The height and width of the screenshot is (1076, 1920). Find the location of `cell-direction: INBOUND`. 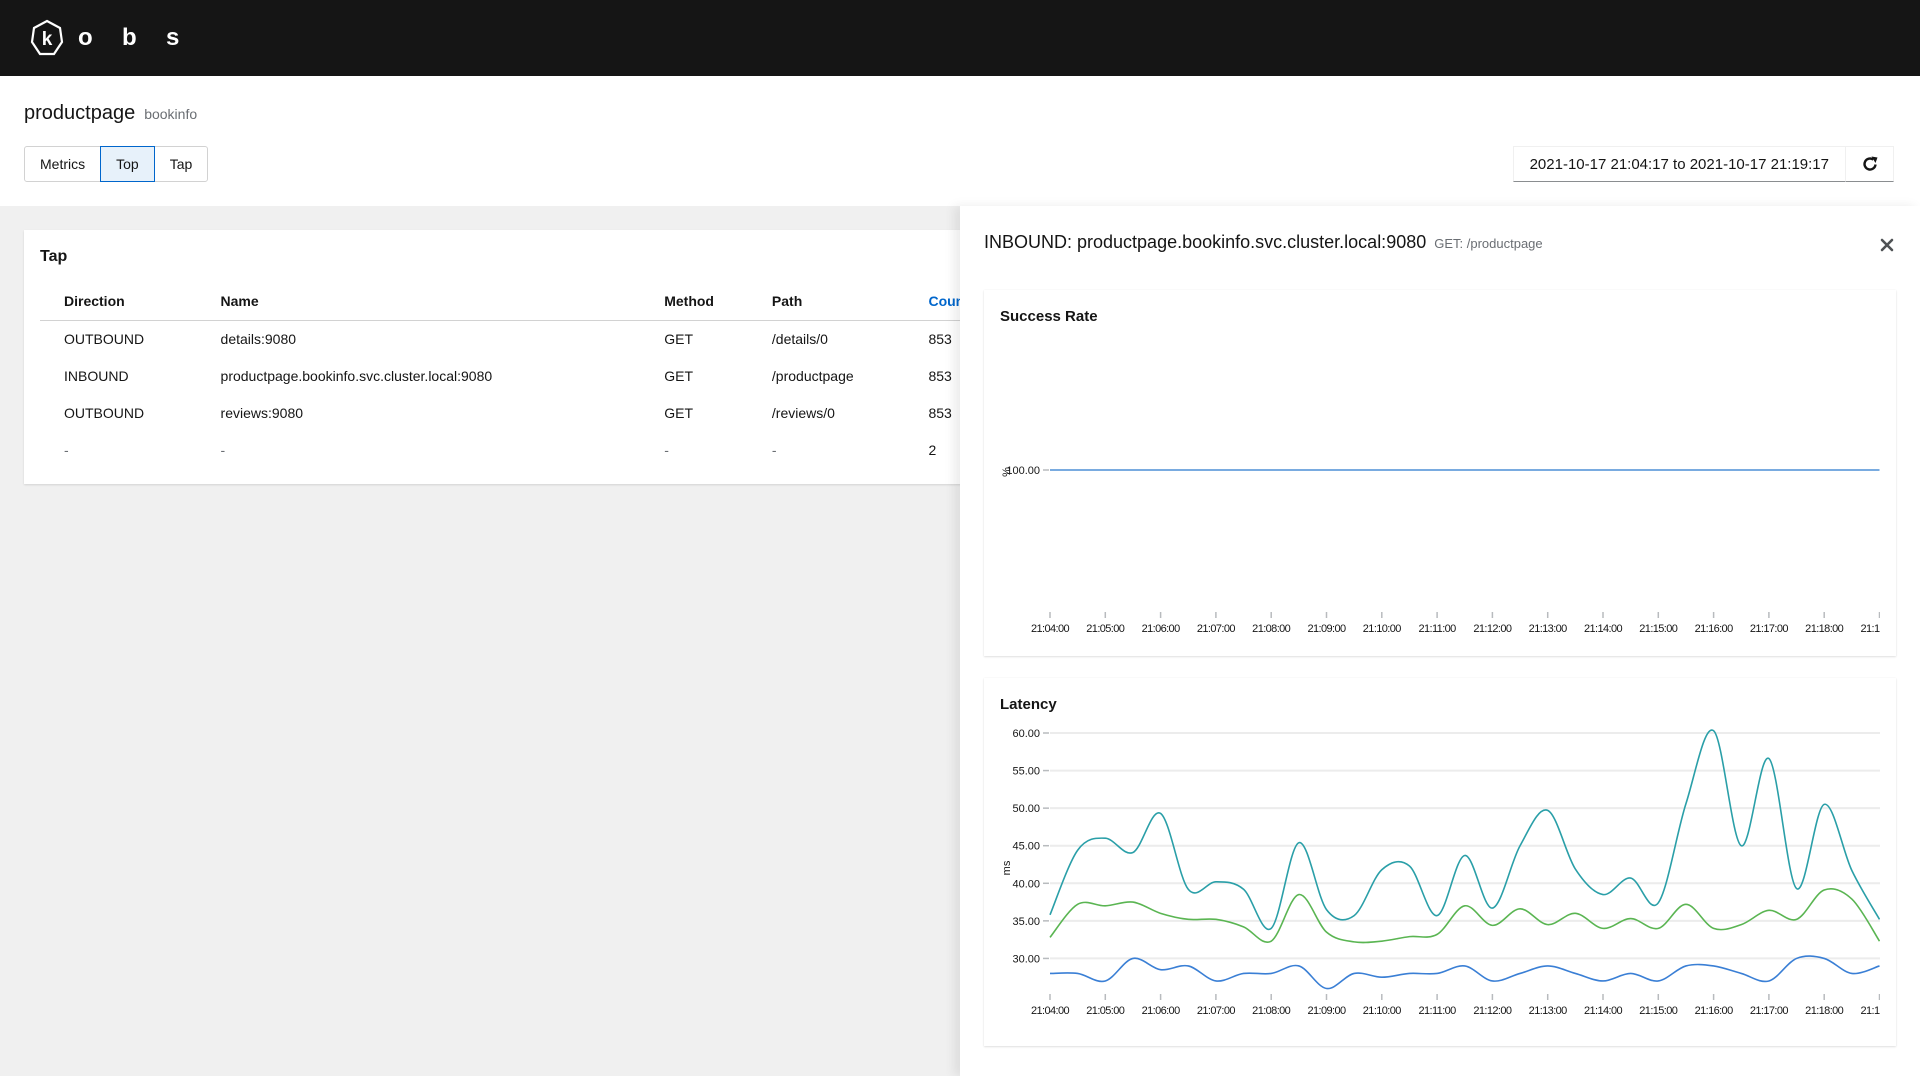

cell-direction: INBOUND is located at coordinates (96, 375).